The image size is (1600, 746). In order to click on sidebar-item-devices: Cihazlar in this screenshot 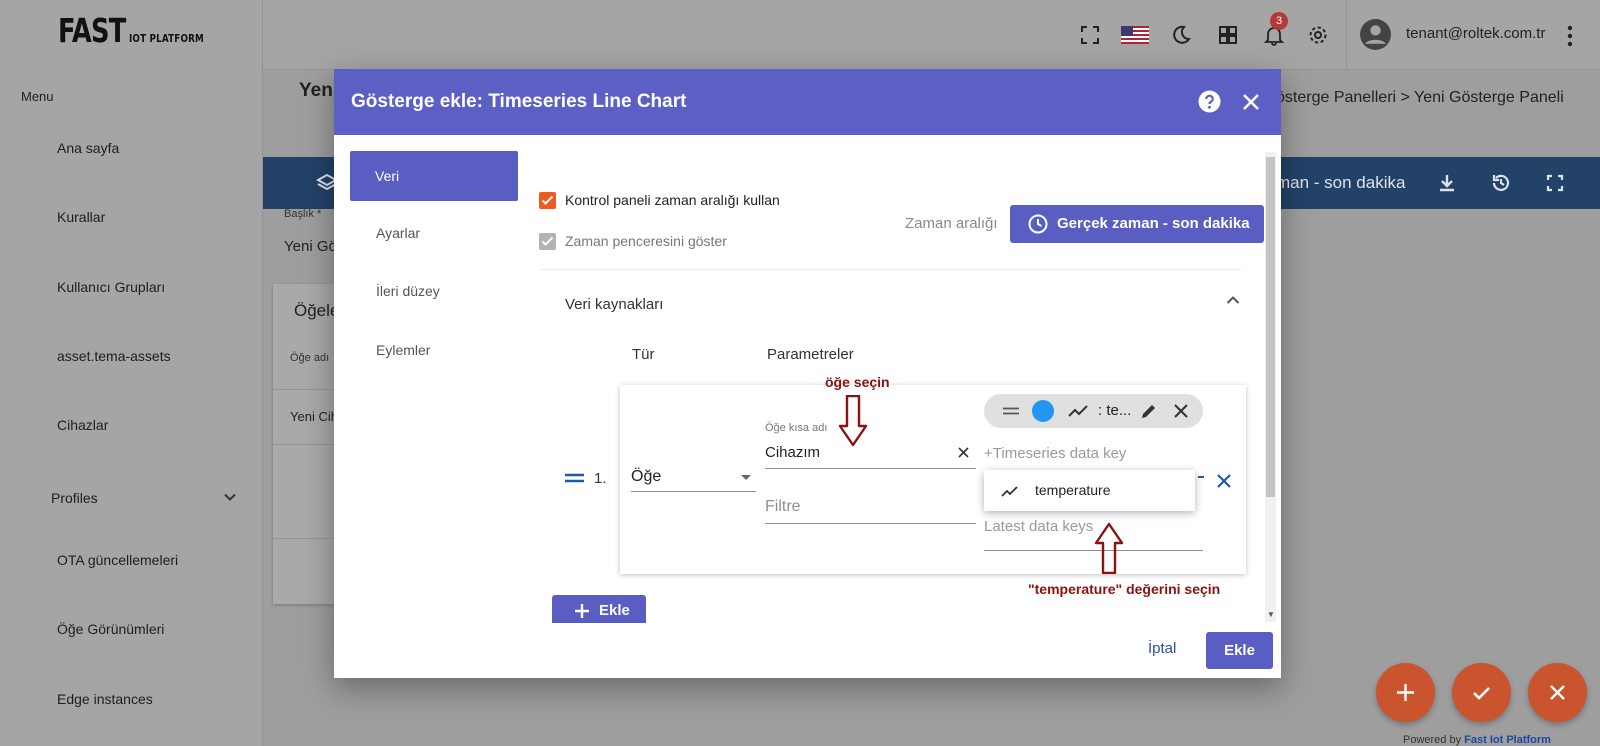, I will do `click(82, 425)`.